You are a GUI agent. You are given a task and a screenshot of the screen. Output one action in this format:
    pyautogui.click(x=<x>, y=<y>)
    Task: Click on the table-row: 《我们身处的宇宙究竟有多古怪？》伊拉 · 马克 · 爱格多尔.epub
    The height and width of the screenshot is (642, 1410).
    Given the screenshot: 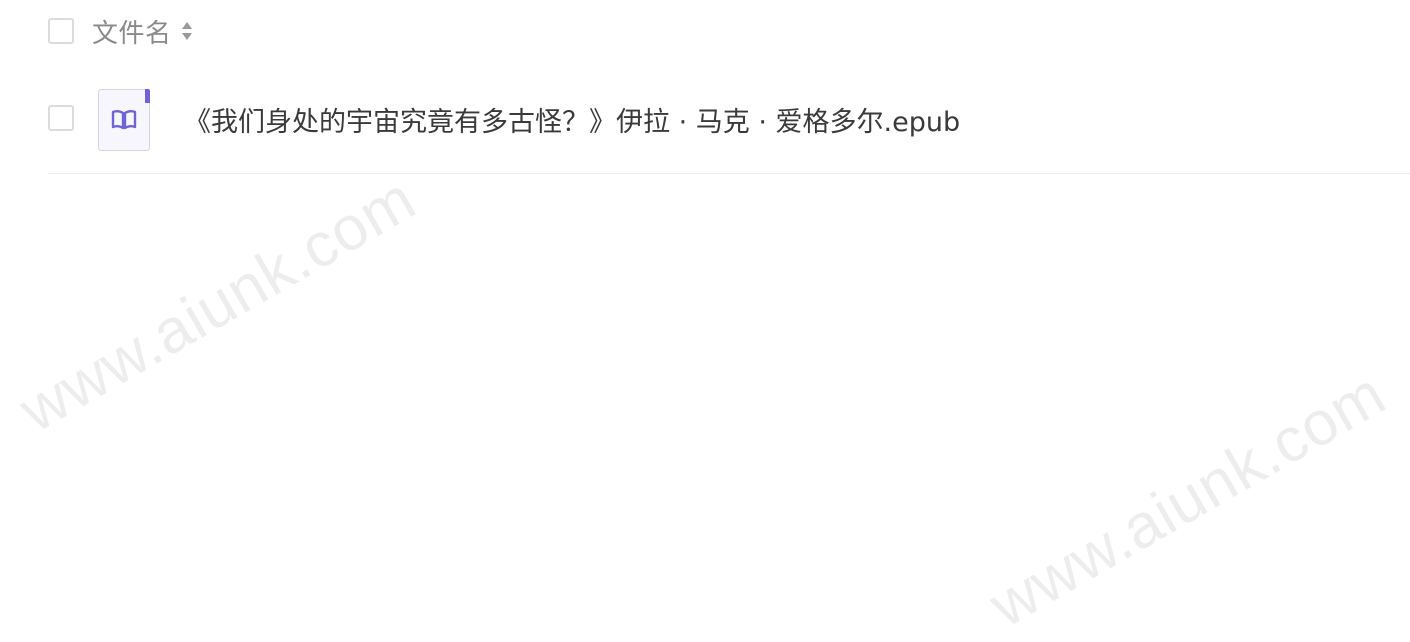 What is the action you would take?
    pyautogui.click(x=729, y=131)
    